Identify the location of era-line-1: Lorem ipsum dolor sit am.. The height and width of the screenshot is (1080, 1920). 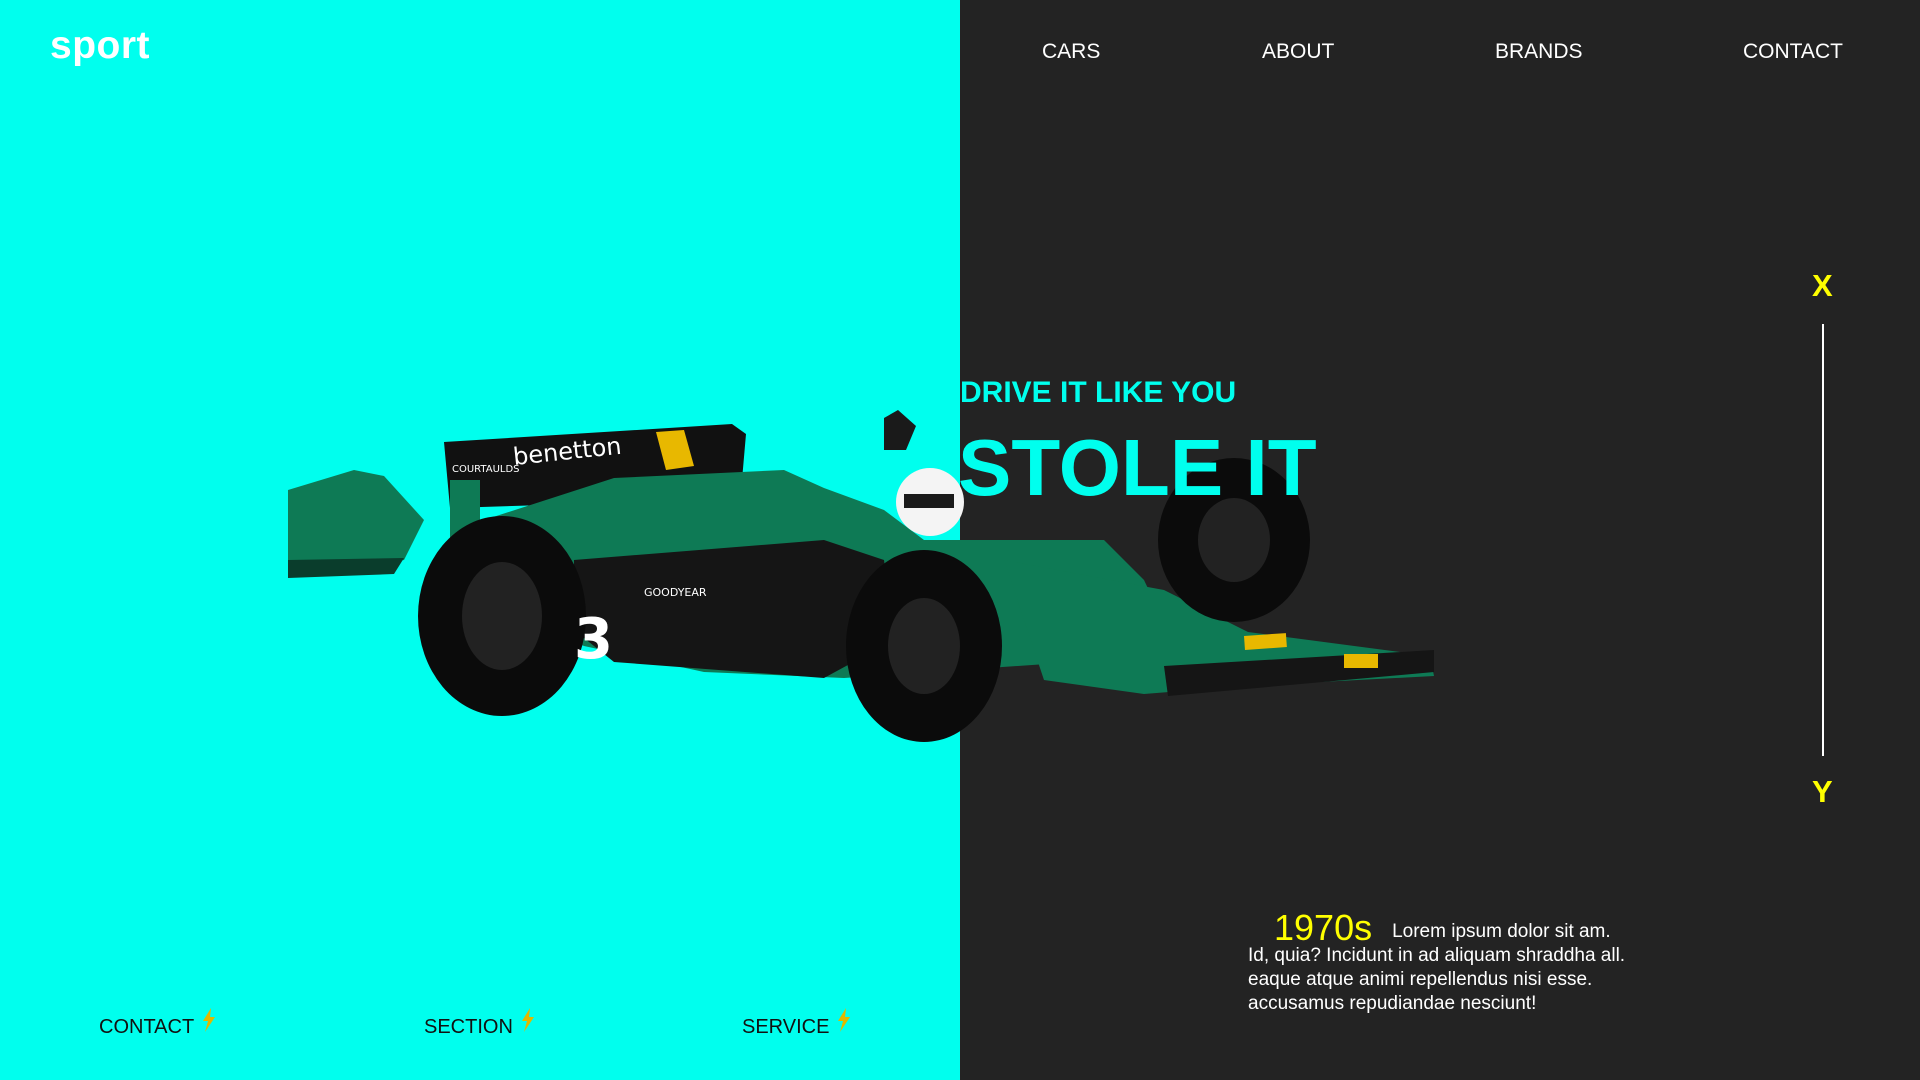
(1501, 931).